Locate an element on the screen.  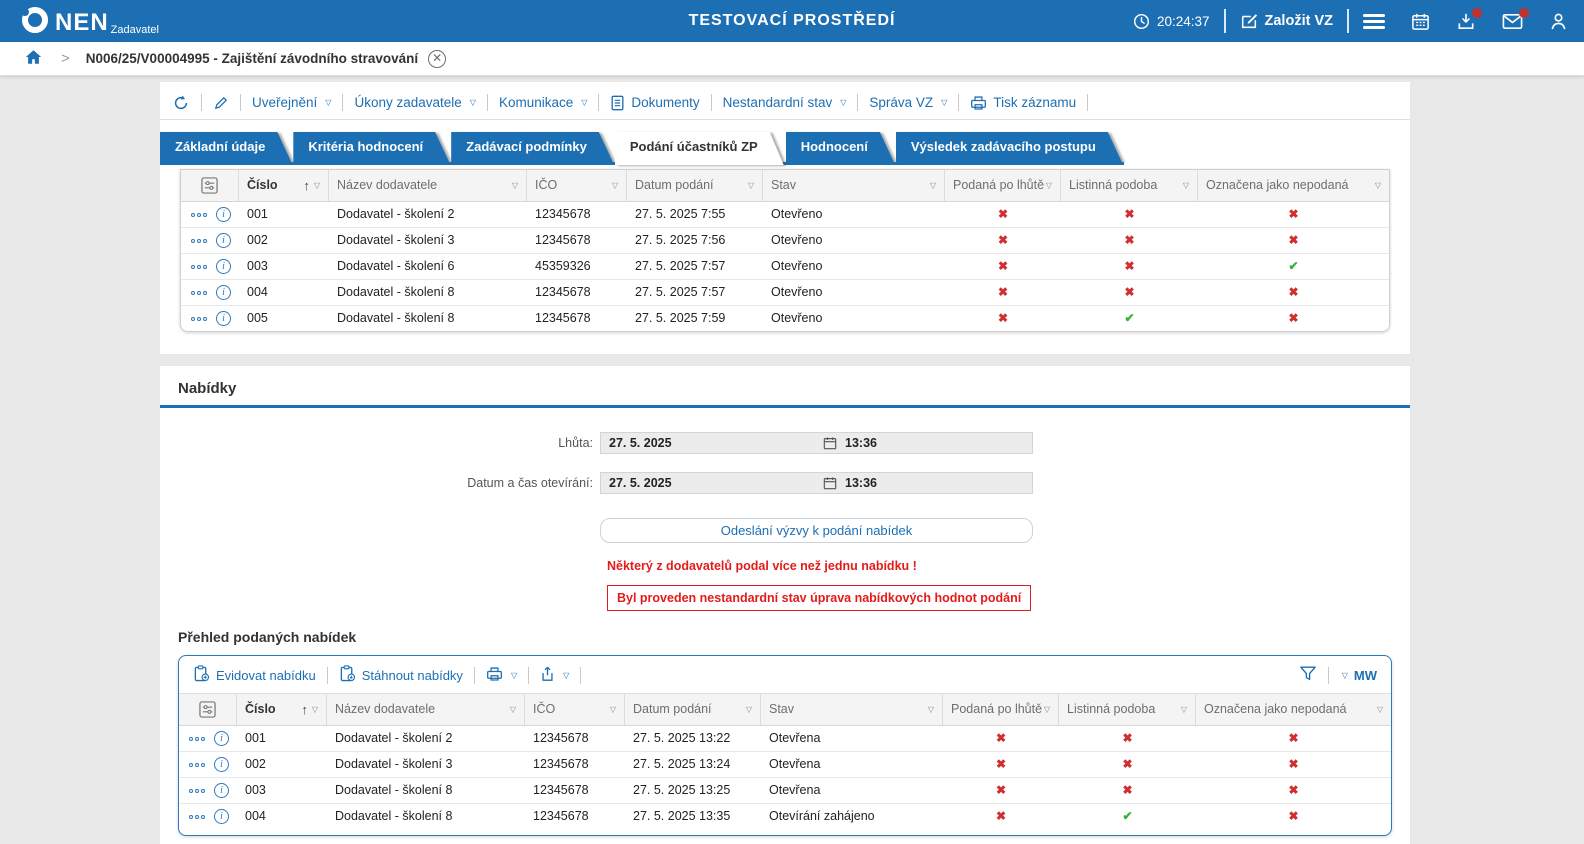
tab-hodnoceni: Hodnocení is located at coordinates (840, 147).